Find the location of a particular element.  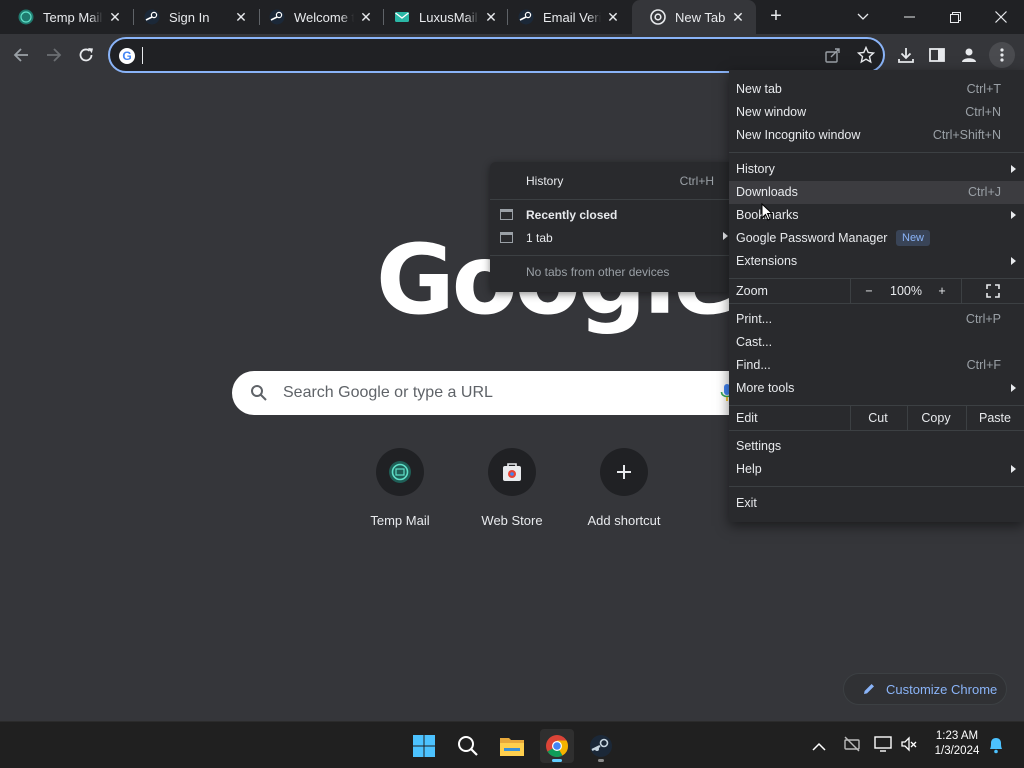

zoom-level: 100% is located at coordinates (906, 291).